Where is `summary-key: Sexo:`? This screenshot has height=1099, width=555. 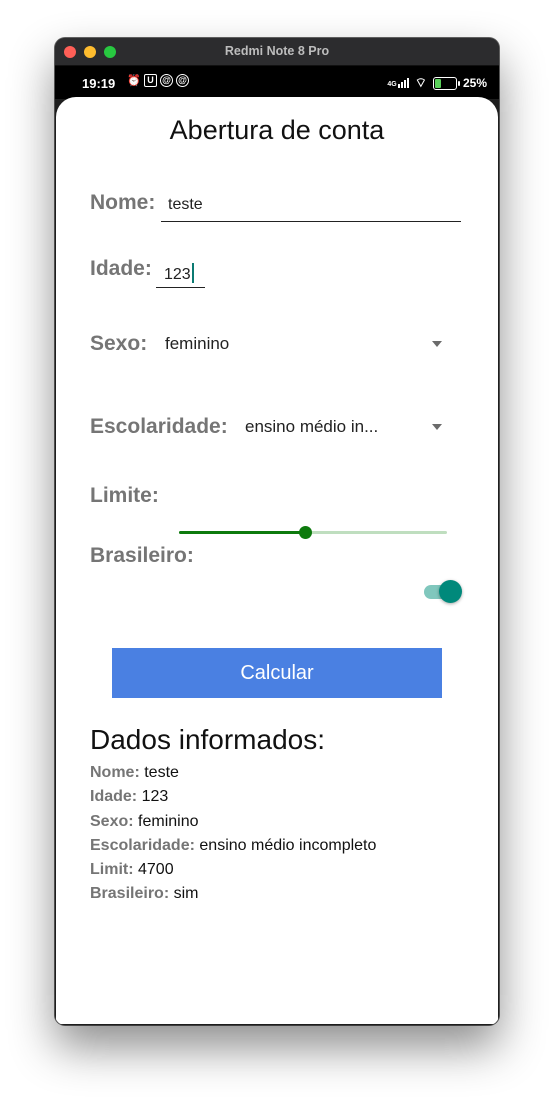
summary-key: Sexo: is located at coordinates (112, 821).